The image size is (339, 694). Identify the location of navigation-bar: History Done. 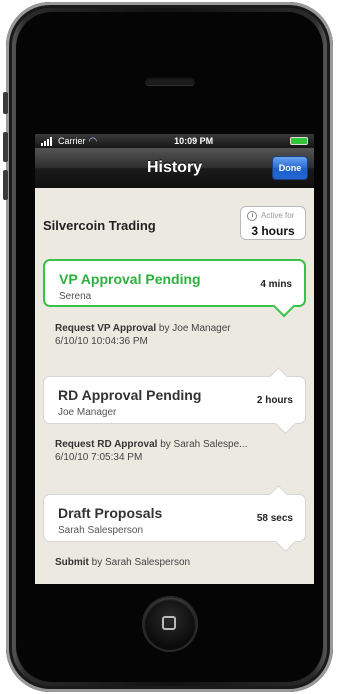
(174, 168).